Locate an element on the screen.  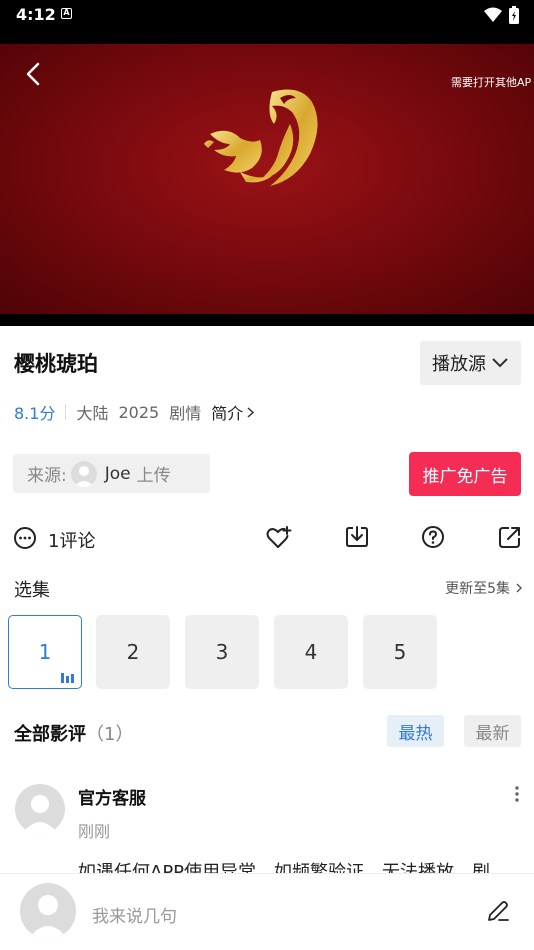
review-text: 如遇任何APP使用异常，如频繁验证，无法播放，剧 is located at coordinates (284, 867).